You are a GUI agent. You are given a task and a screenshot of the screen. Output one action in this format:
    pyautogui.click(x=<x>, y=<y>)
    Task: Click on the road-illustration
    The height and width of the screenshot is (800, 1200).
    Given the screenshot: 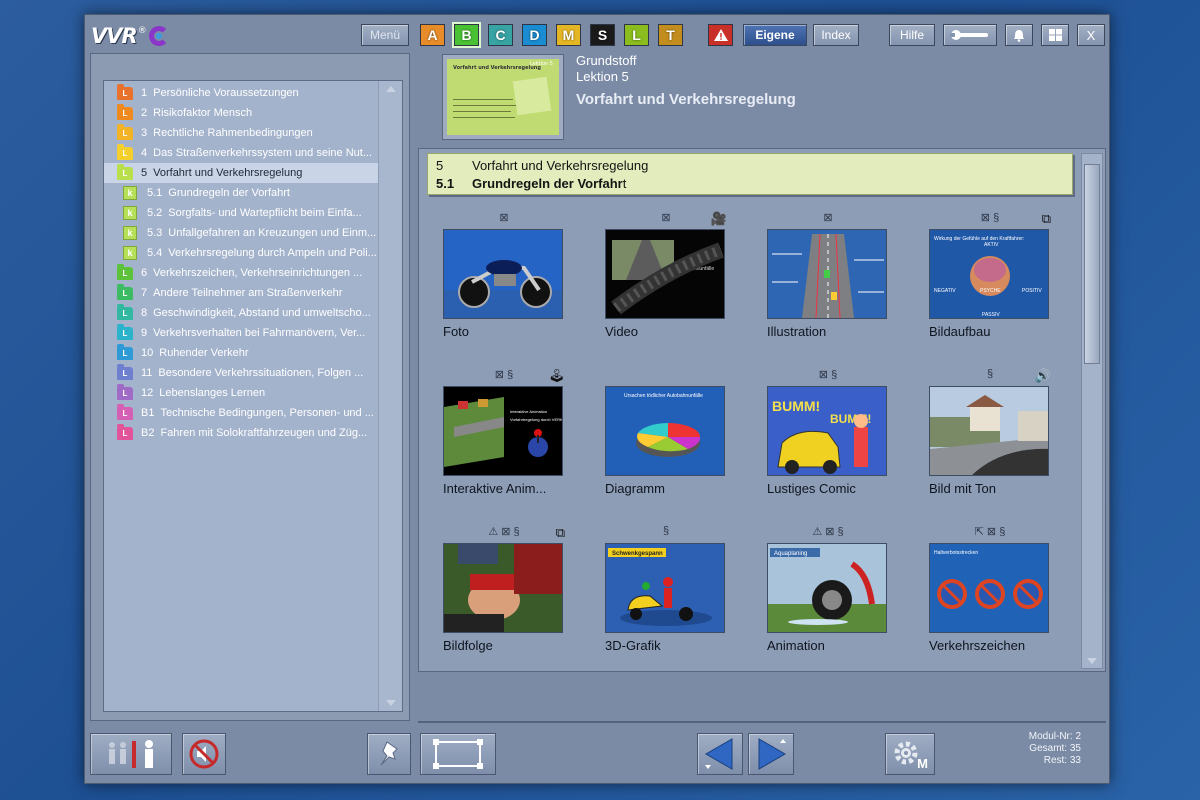 What is the action you would take?
    pyautogui.click(x=827, y=274)
    